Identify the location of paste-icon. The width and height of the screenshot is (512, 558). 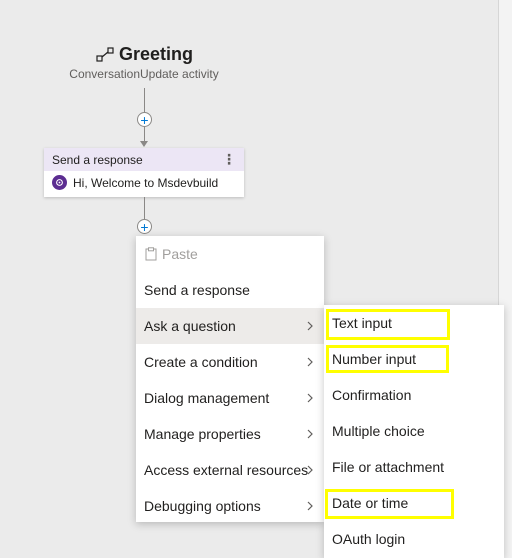
(151, 254).